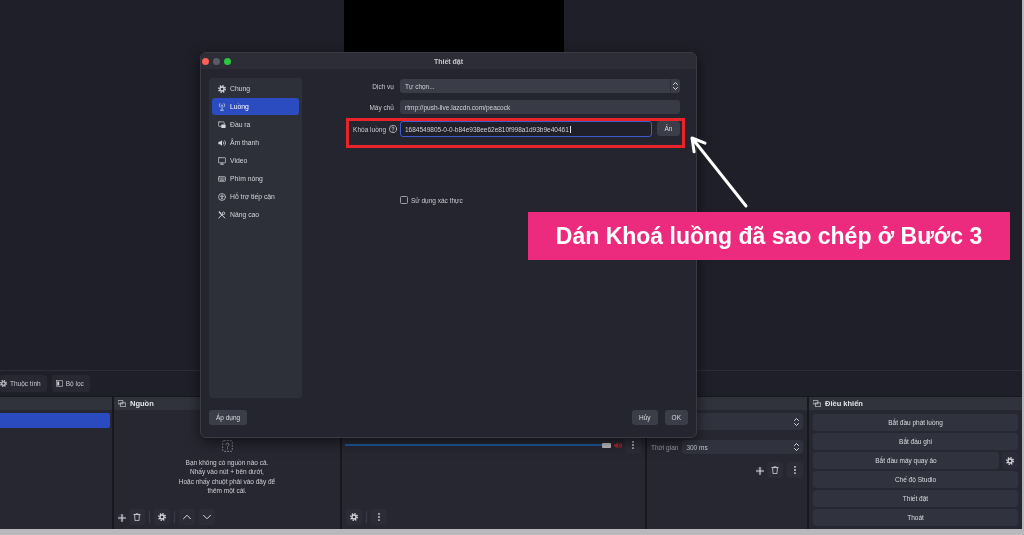 The image size is (1024, 535). I want to click on add-transition-button, so click(759, 470).